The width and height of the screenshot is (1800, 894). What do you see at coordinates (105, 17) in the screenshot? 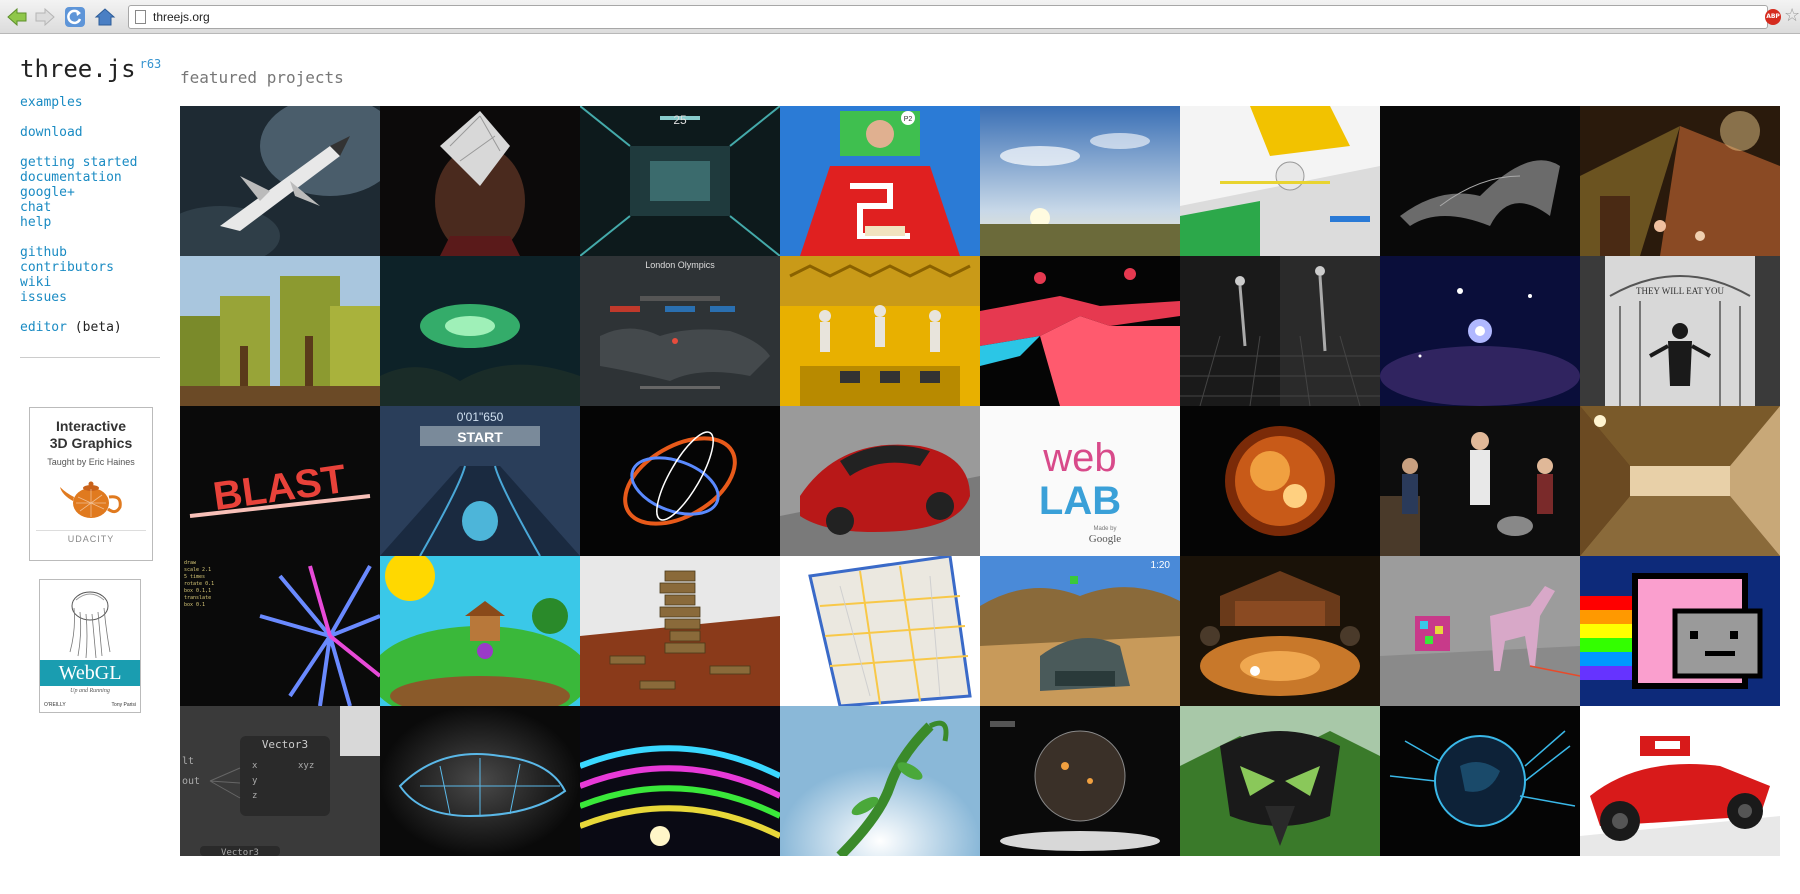
I see `home-icon` at bounding box center [105, 17].